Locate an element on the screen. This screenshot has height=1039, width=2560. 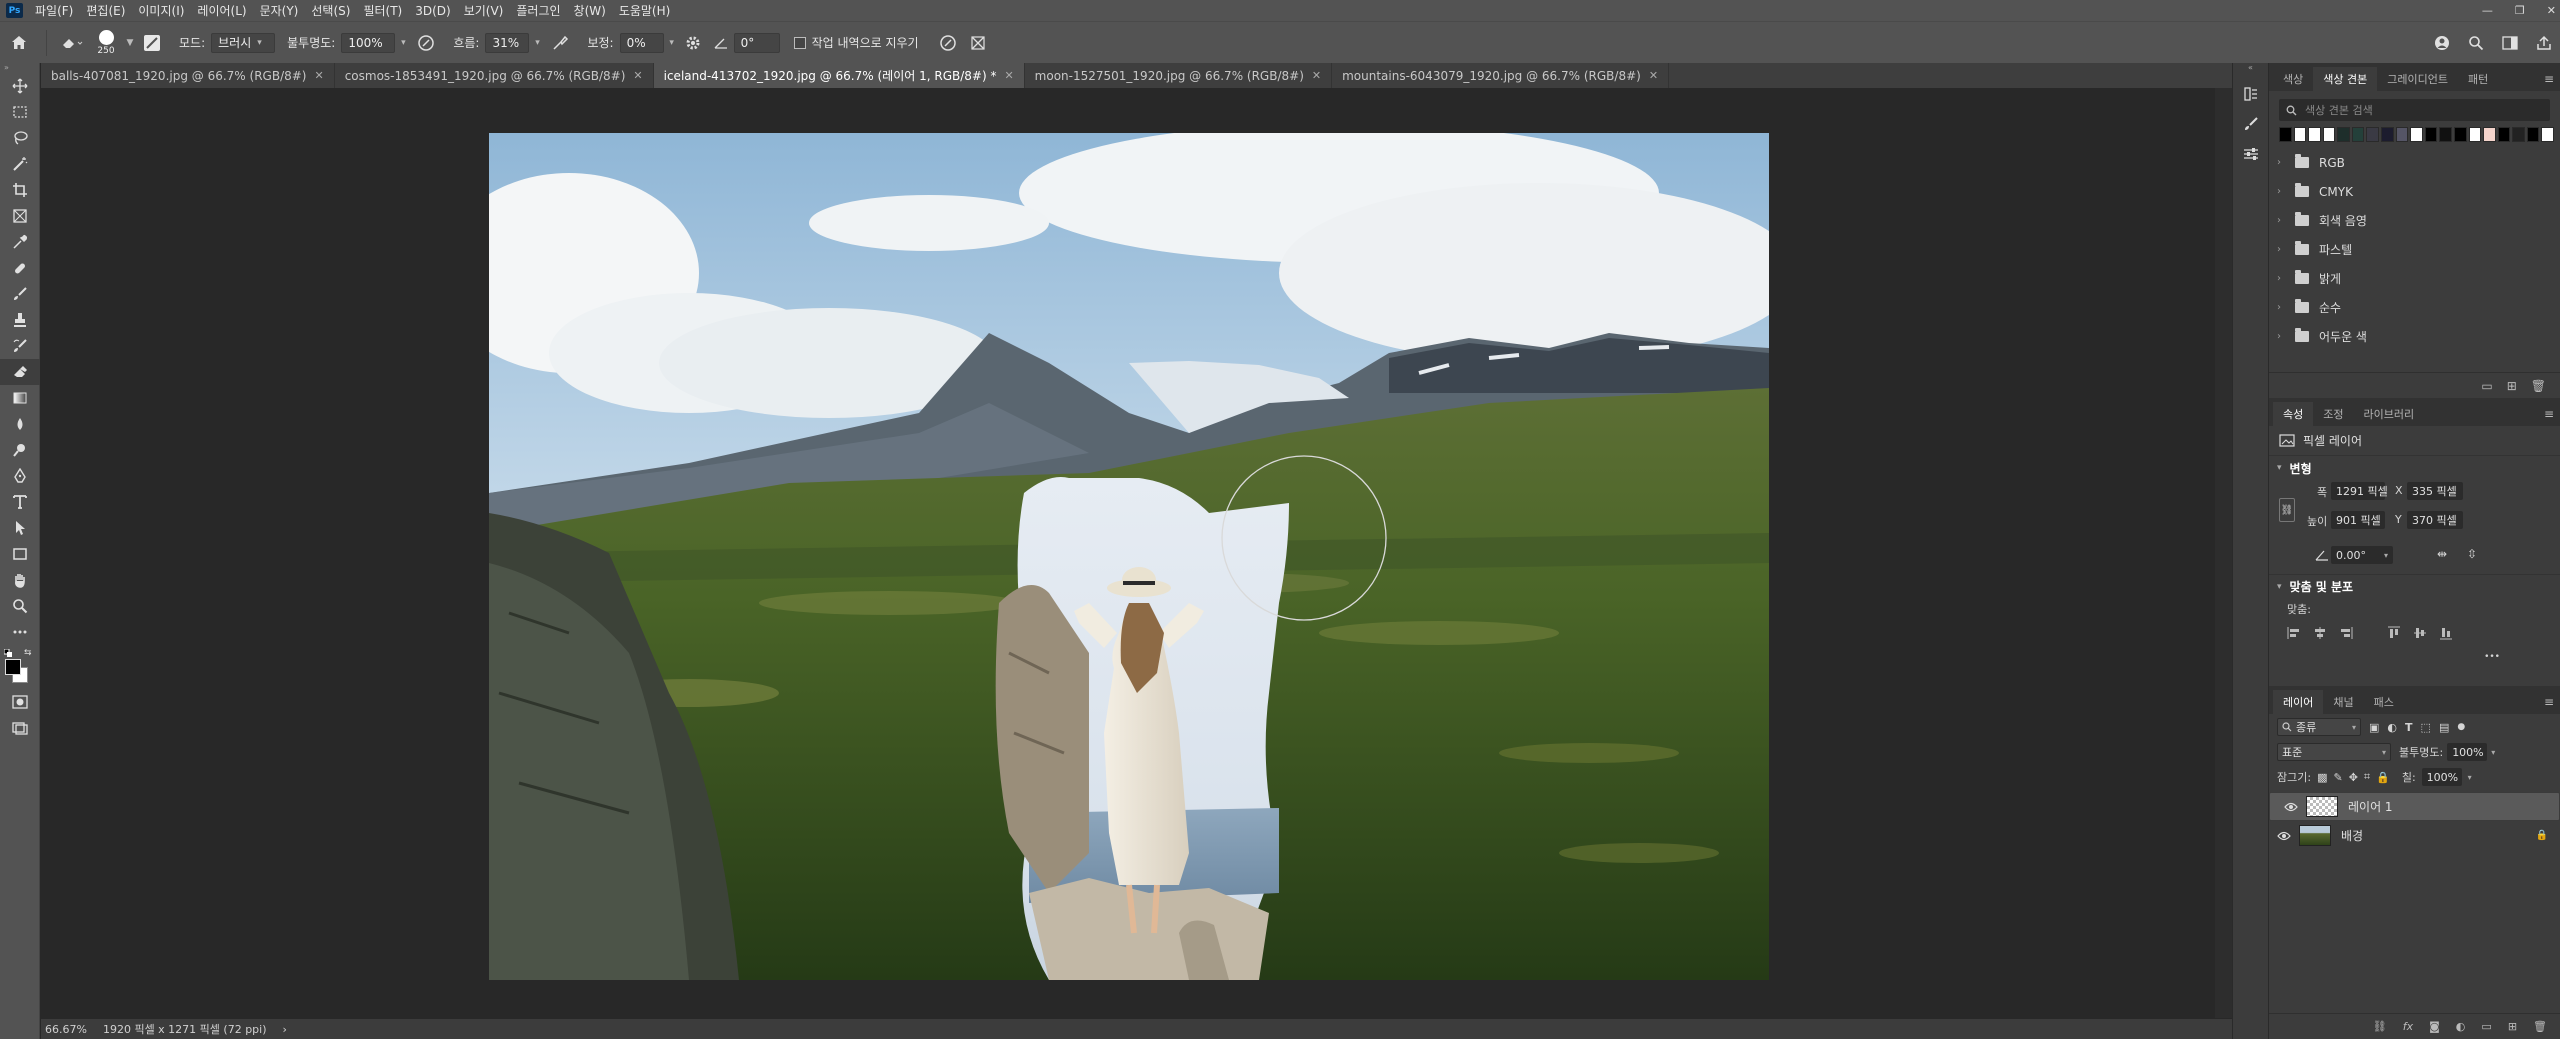
user-icon is located at coordinates (2442, 43).